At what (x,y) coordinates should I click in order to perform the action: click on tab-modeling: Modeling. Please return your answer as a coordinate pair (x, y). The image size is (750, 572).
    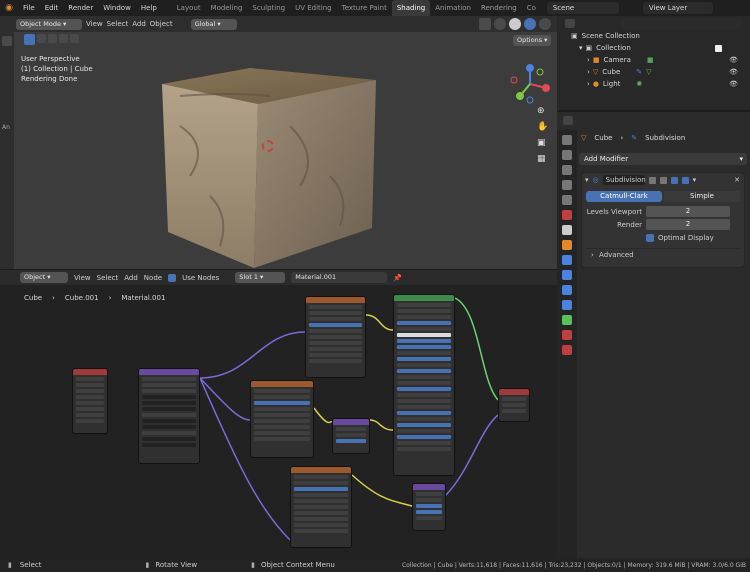
    Looking at the image, I should click on (227, 8).